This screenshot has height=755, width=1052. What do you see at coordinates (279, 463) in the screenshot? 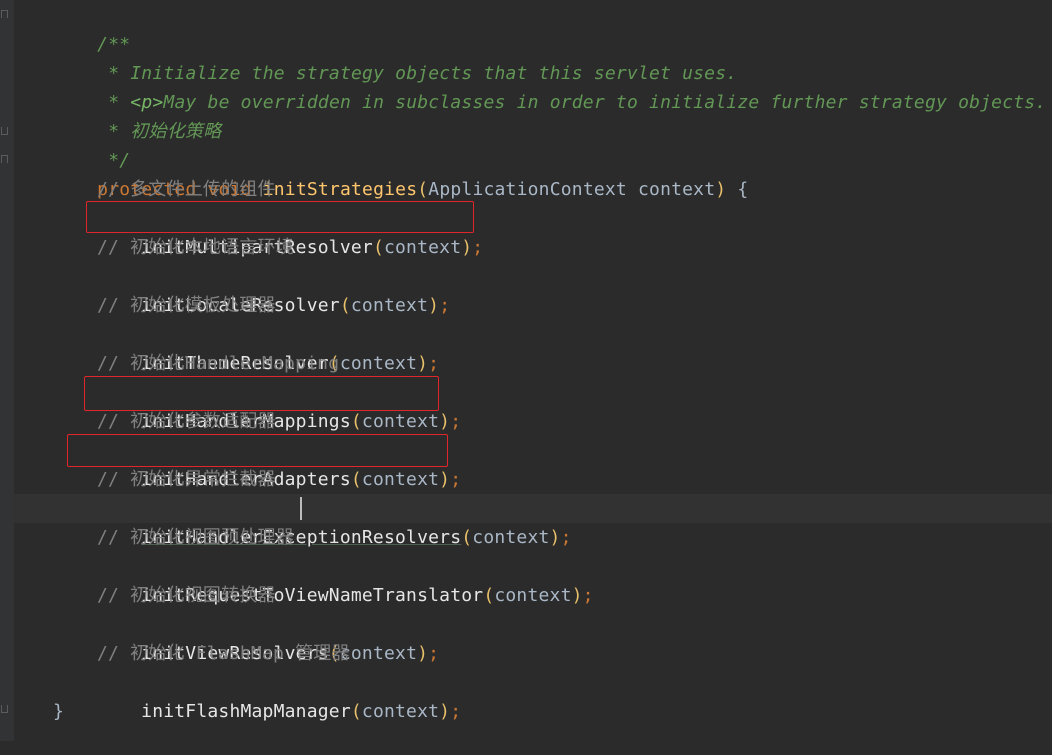
I see `code-line: initHandlerAdapters(context);` at bounding box center [279, 463].